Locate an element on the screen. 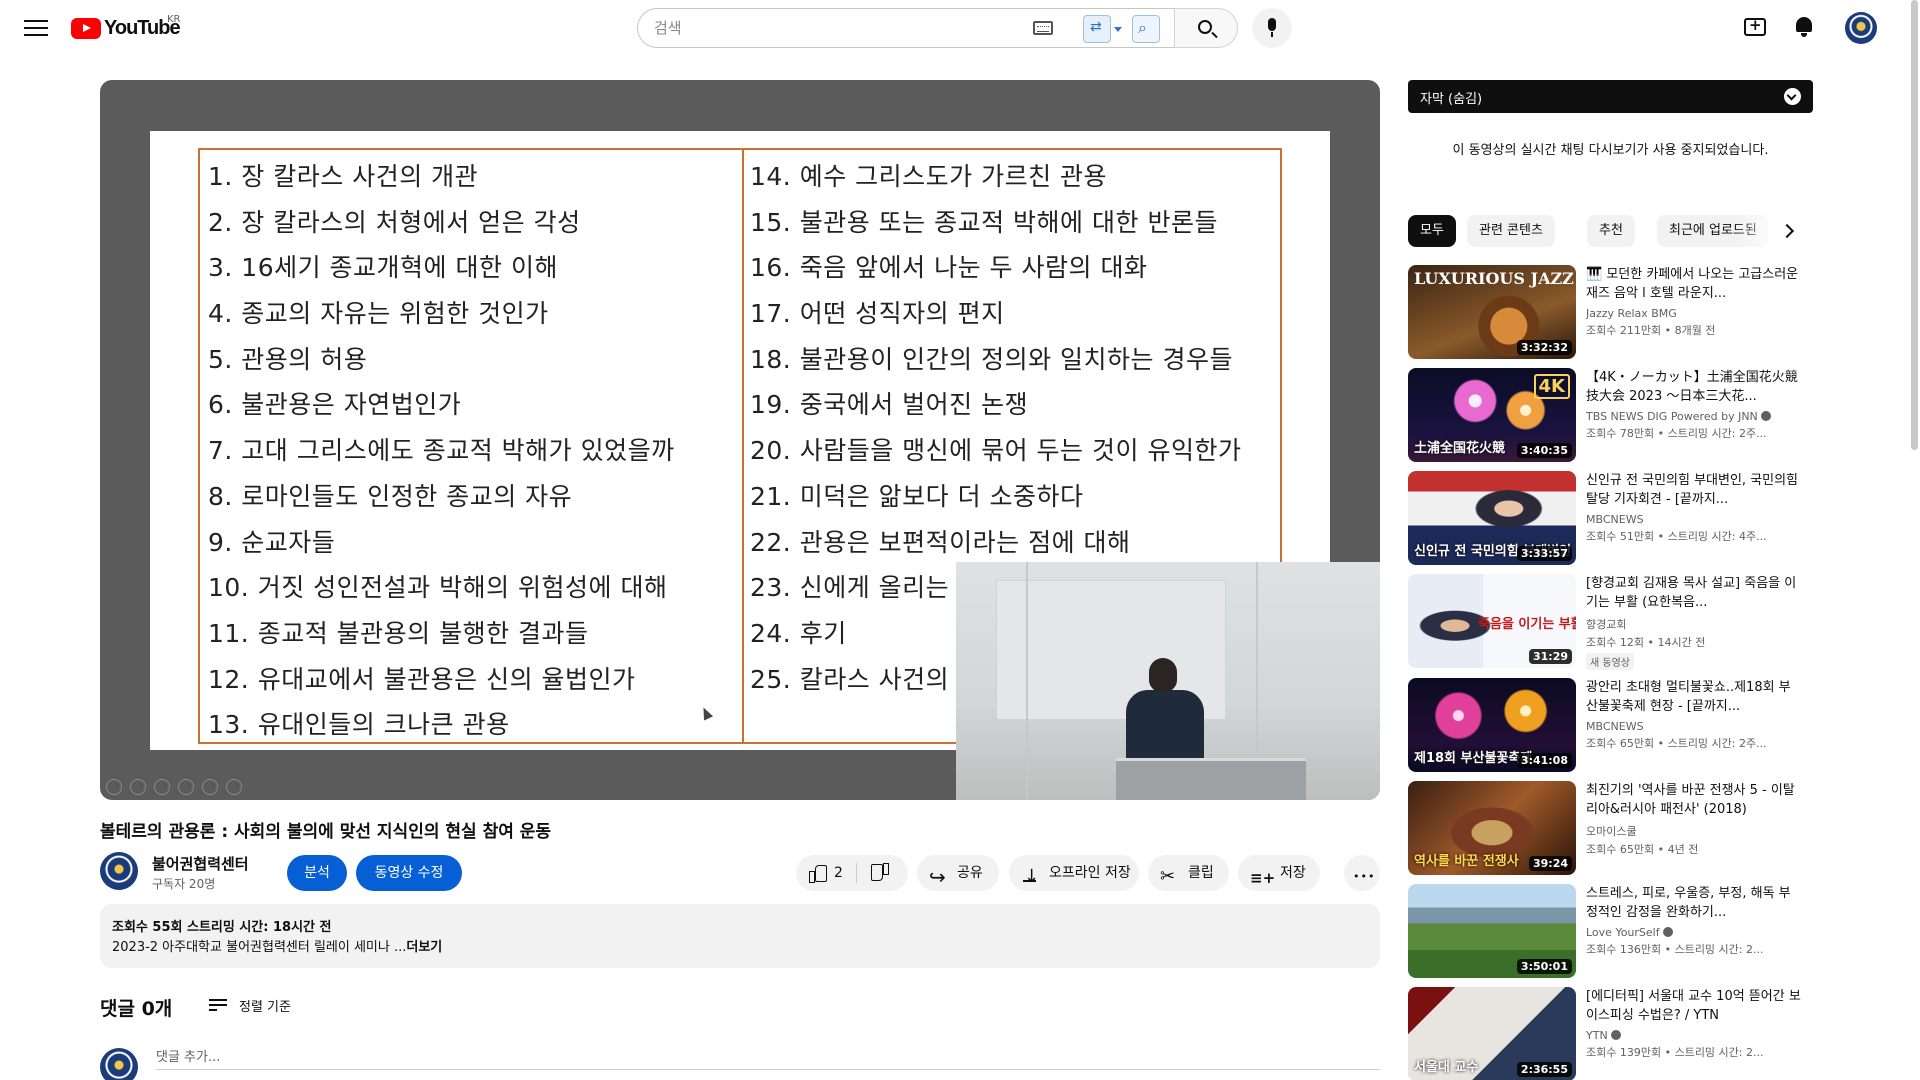 This screenshot has height=1080, width=1920. slides-grid-icon is located at coordinates (186, 787).